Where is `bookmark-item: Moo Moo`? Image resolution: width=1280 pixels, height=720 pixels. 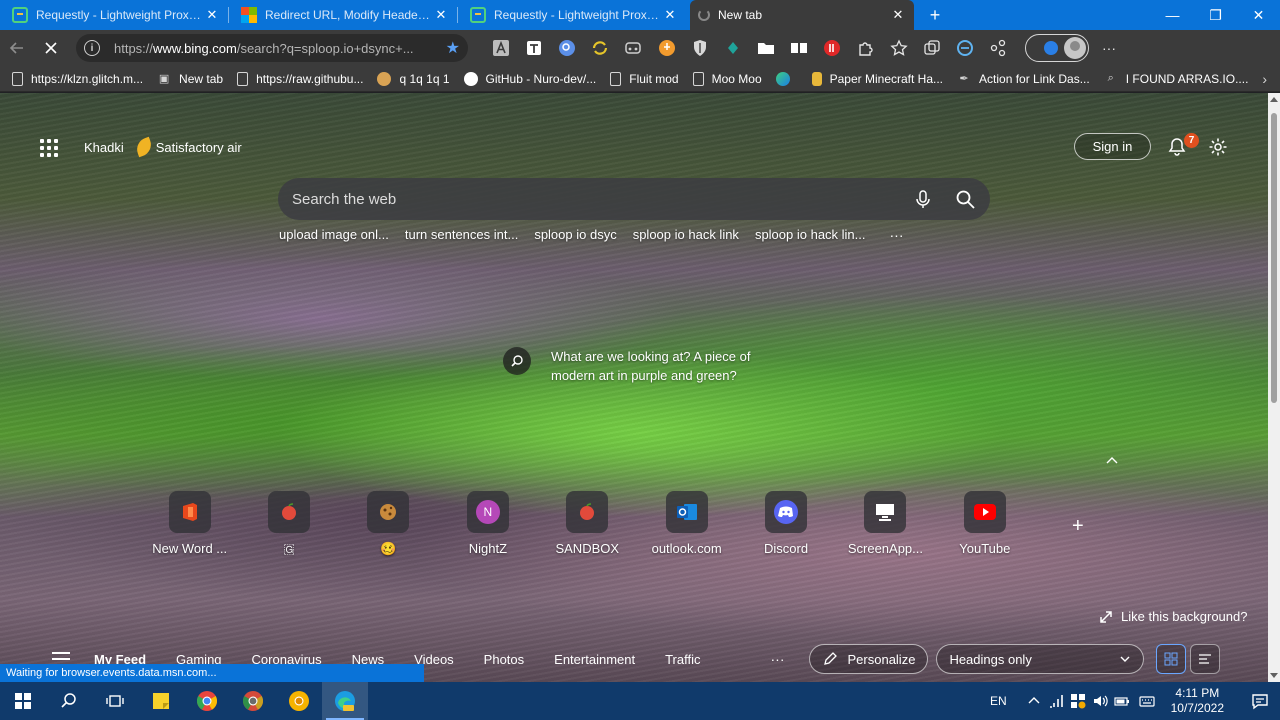 bookmark-item: Moo Moo is located at coordinates (727, 78).